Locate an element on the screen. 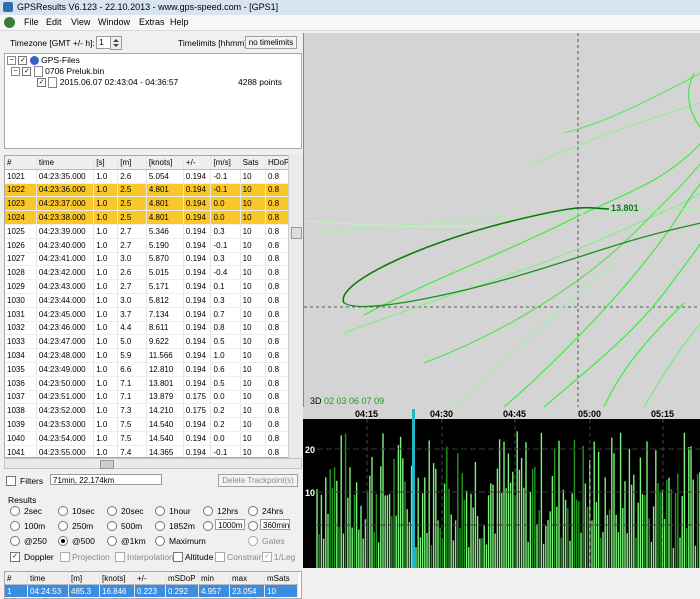 The image size is (700, 599). projection-checkbox is located at coordinates (65, 557).